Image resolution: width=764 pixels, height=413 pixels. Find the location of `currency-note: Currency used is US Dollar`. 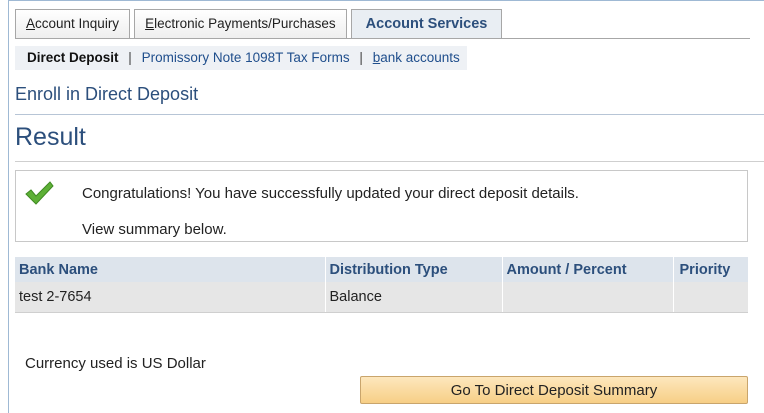

currency-note: Currency used is US Dollar is located at coordinates (115, 363).